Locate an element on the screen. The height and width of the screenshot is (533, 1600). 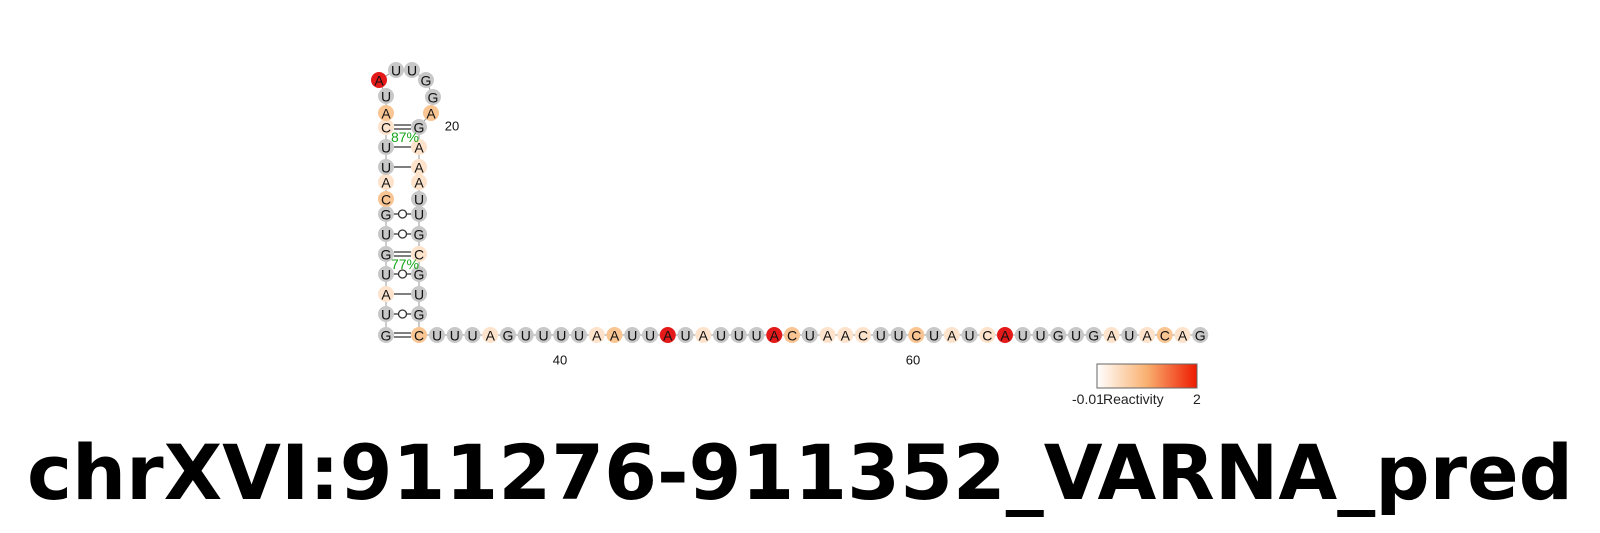
legend-title: Reactivity is located at coordinates (1133, 399).